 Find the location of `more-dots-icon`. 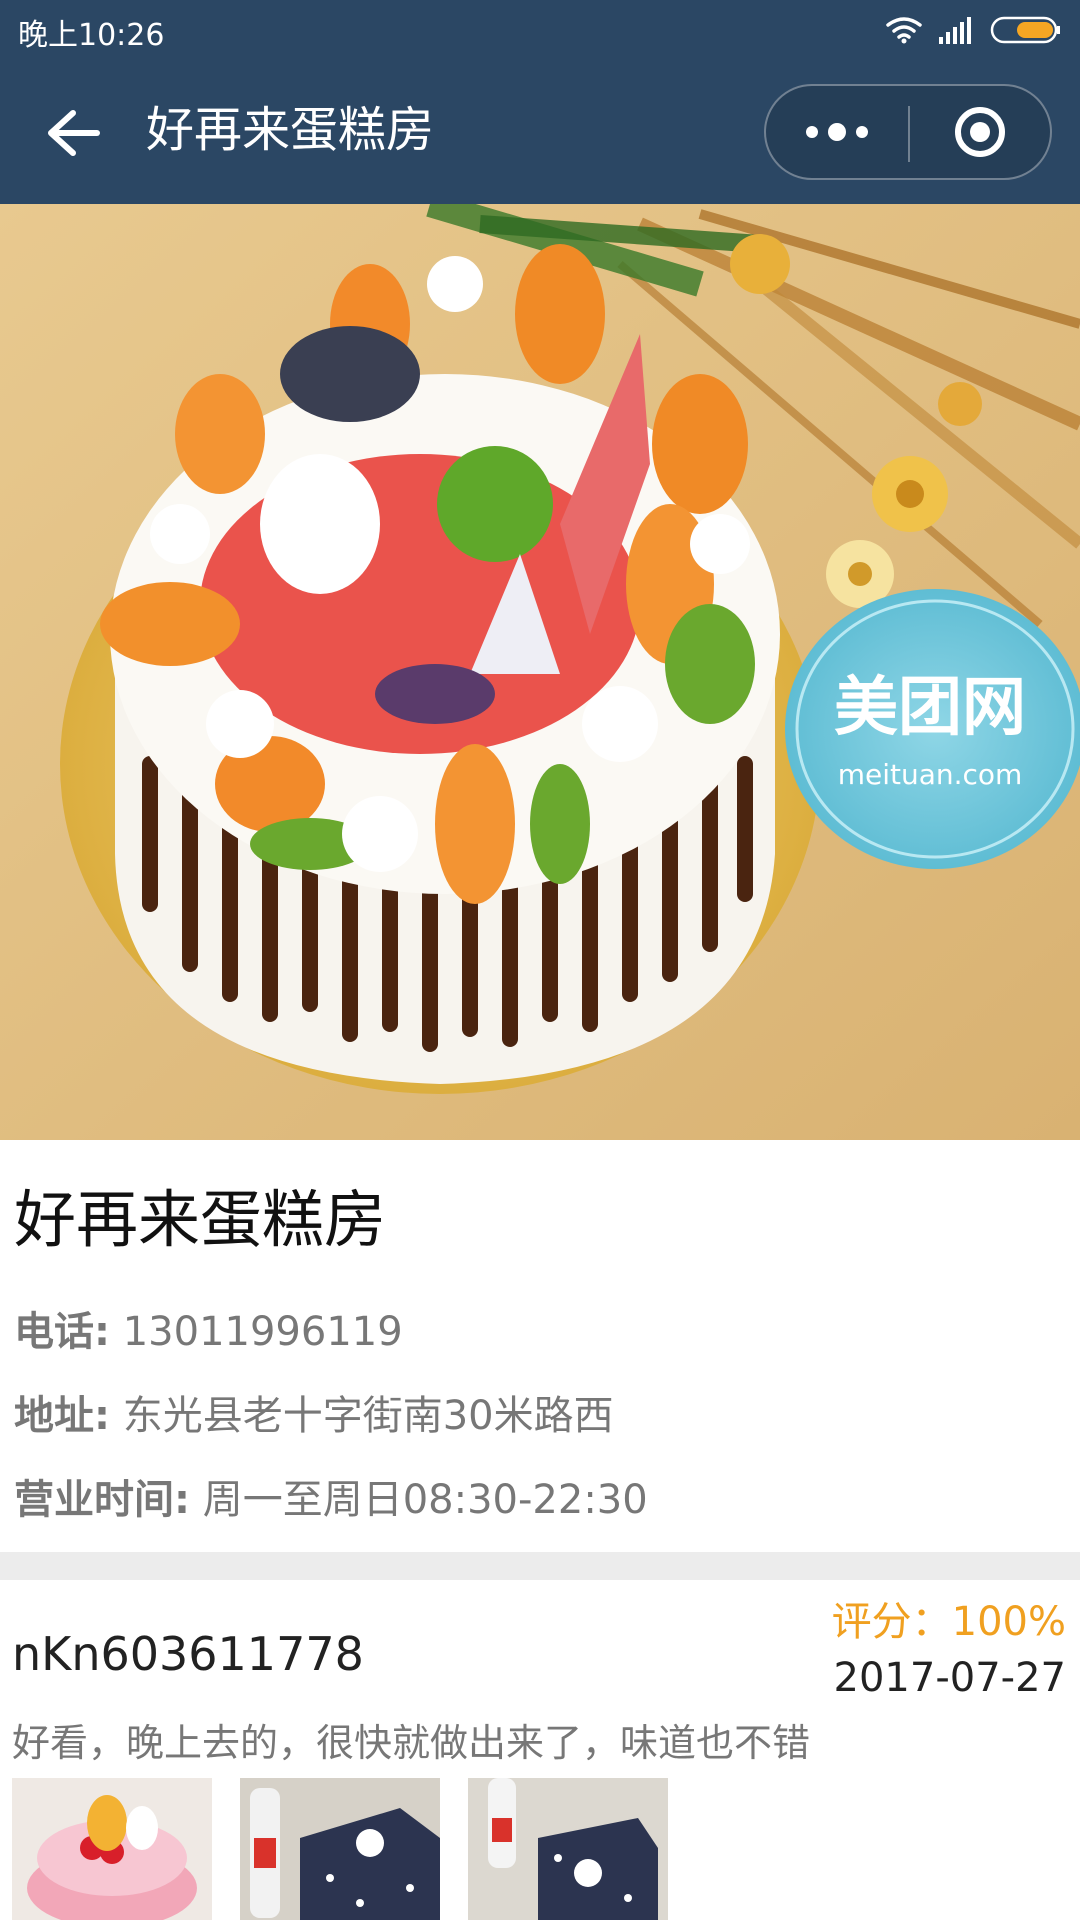

more-dots-icon is located at coordinates (837, 132).